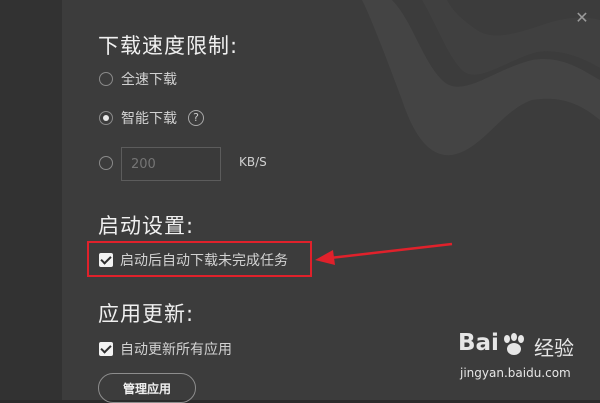 Image resolution: width=600 pixels, height=403 pixels. Describe the element at coordinates (31, 200) in the screenshot. I see `left-sidebar-strip` at that location.